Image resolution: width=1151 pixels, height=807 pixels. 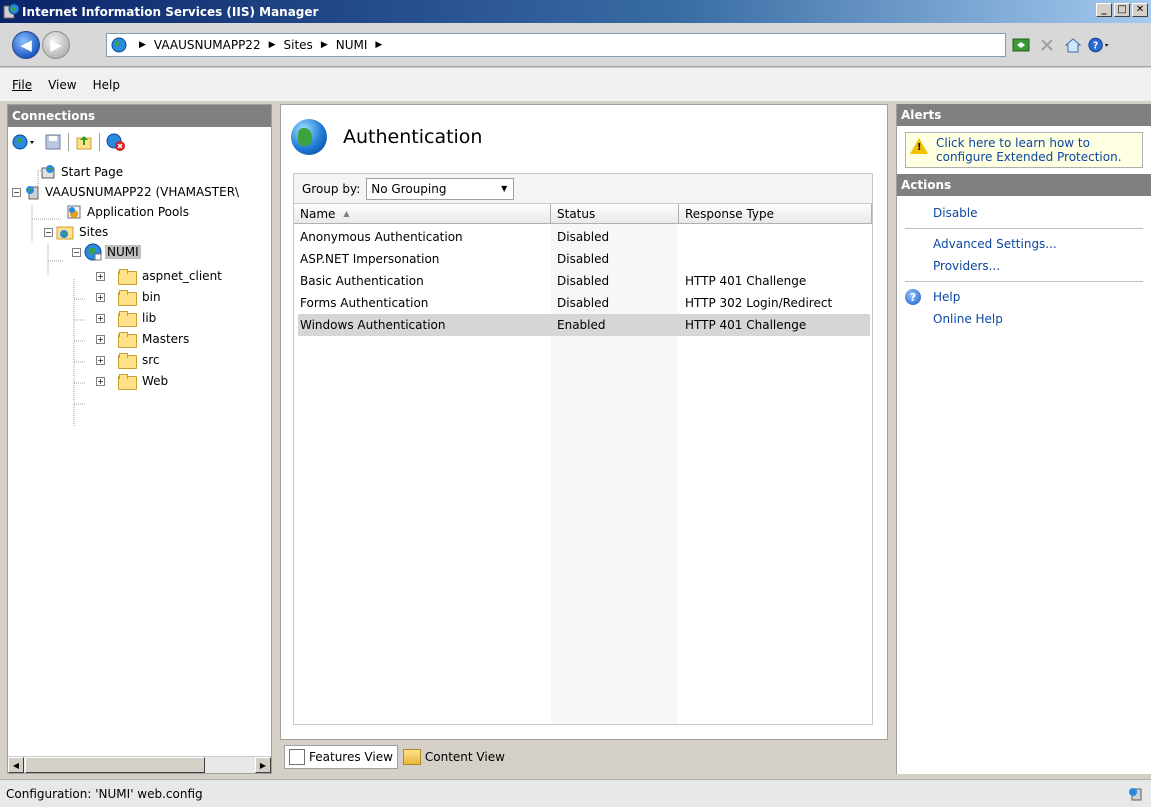 I want to click on sites-folder-icon, so click(x=65, y=233).